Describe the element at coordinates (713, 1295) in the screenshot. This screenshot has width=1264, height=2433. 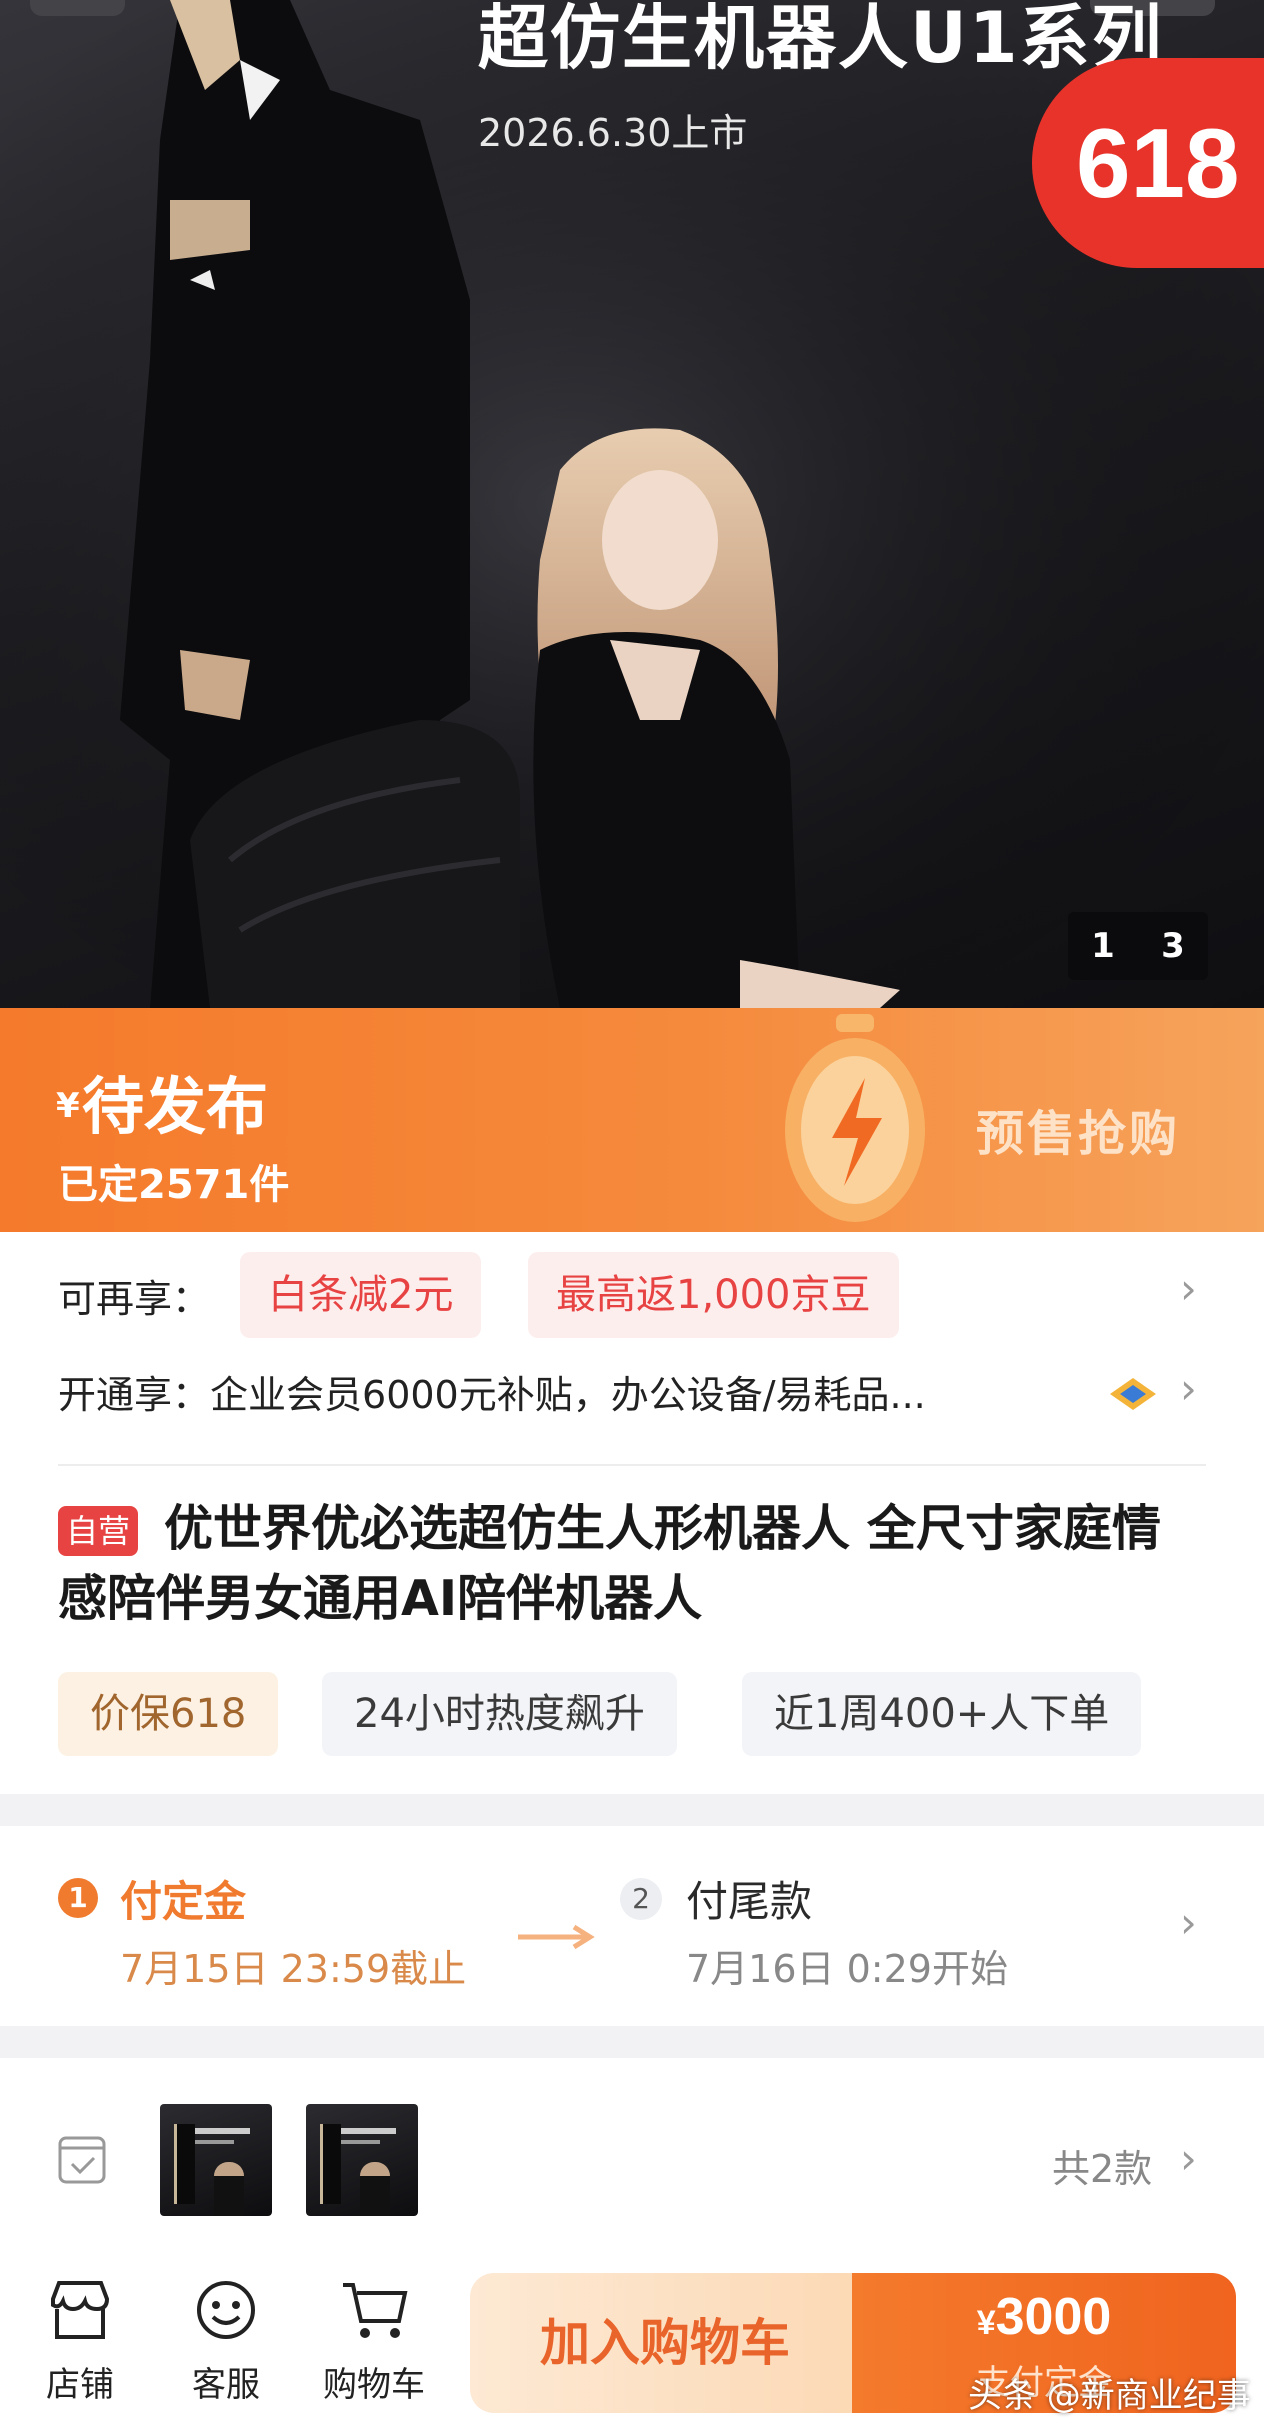
I see `jingdou-rebate-chip: 最高返1,000京豆` at that location.